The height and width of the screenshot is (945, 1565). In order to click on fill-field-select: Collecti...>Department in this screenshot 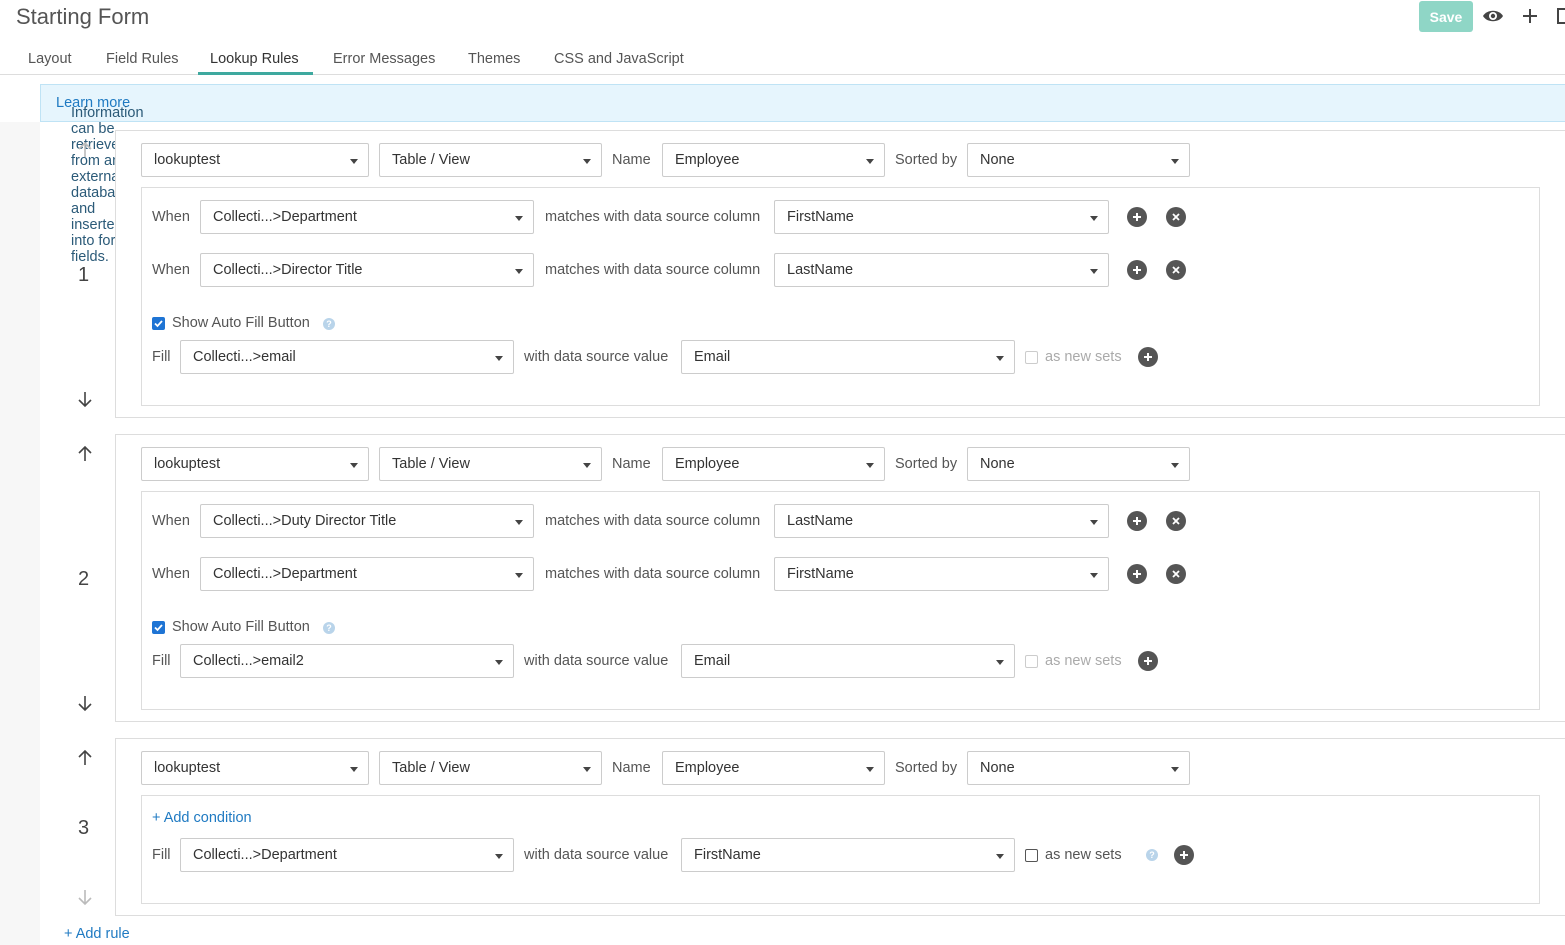, I will do `click(347, 855)`.